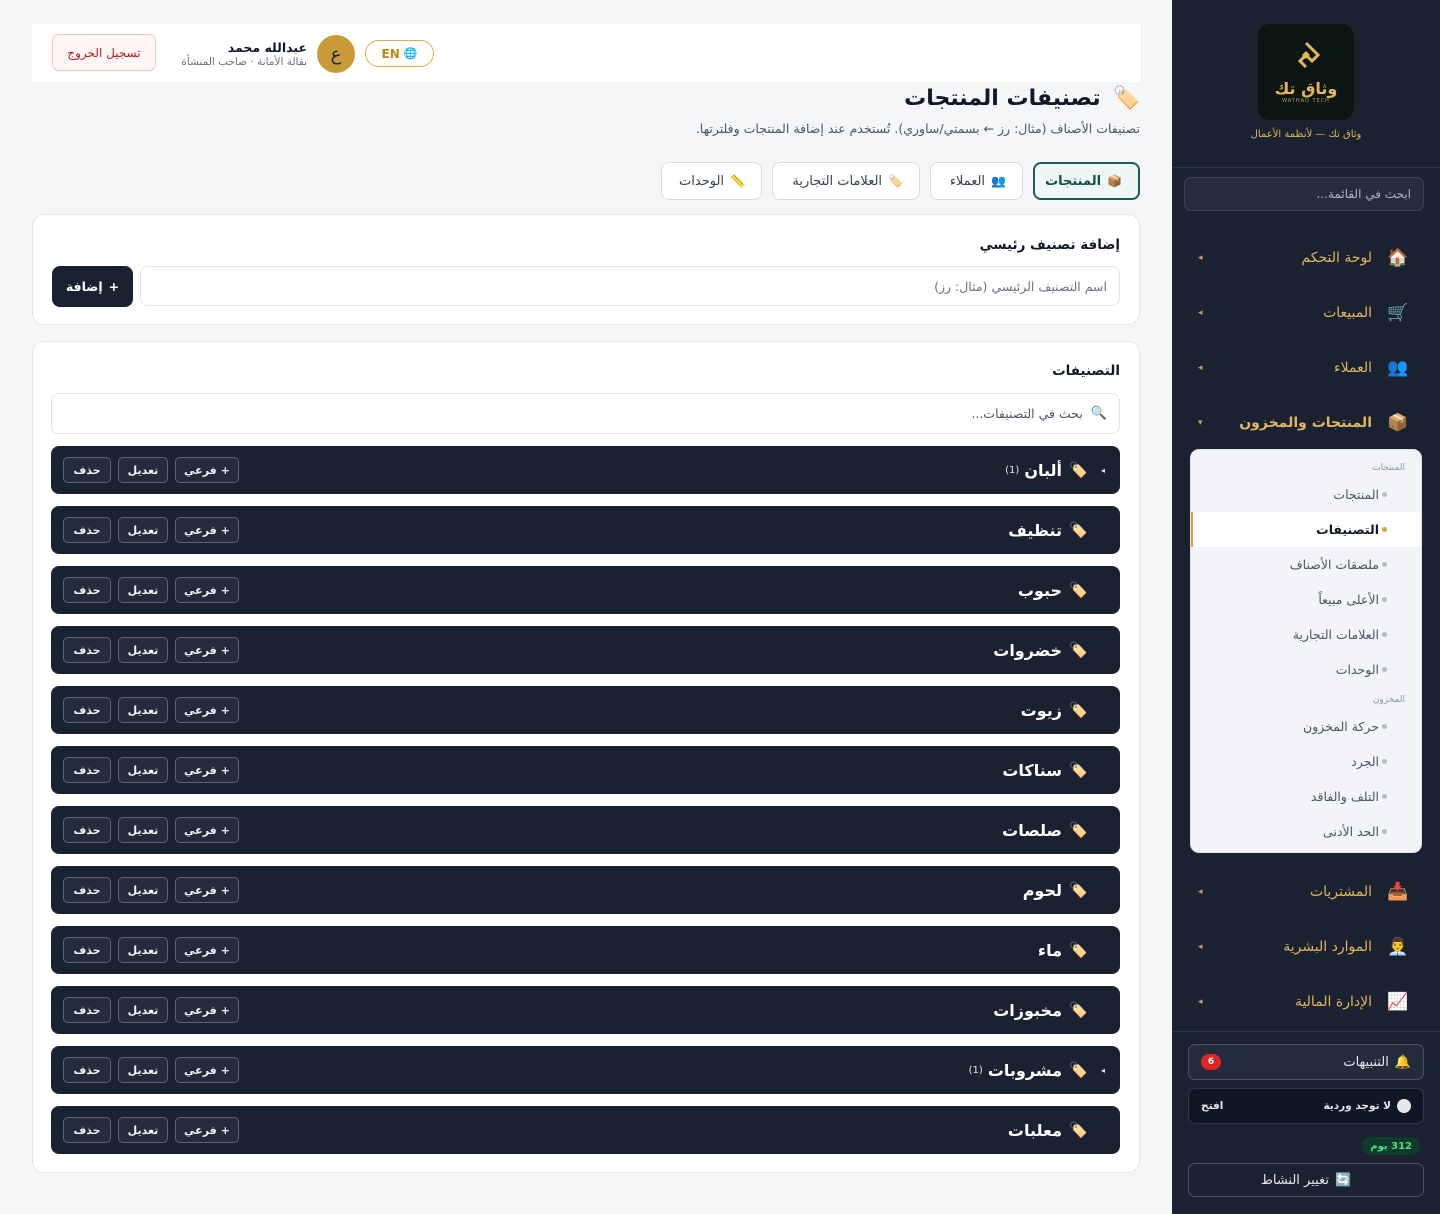  I want to click on category-row: 🏷️ تنظيف + فرعي تعديل حذف, so click(585, 530).